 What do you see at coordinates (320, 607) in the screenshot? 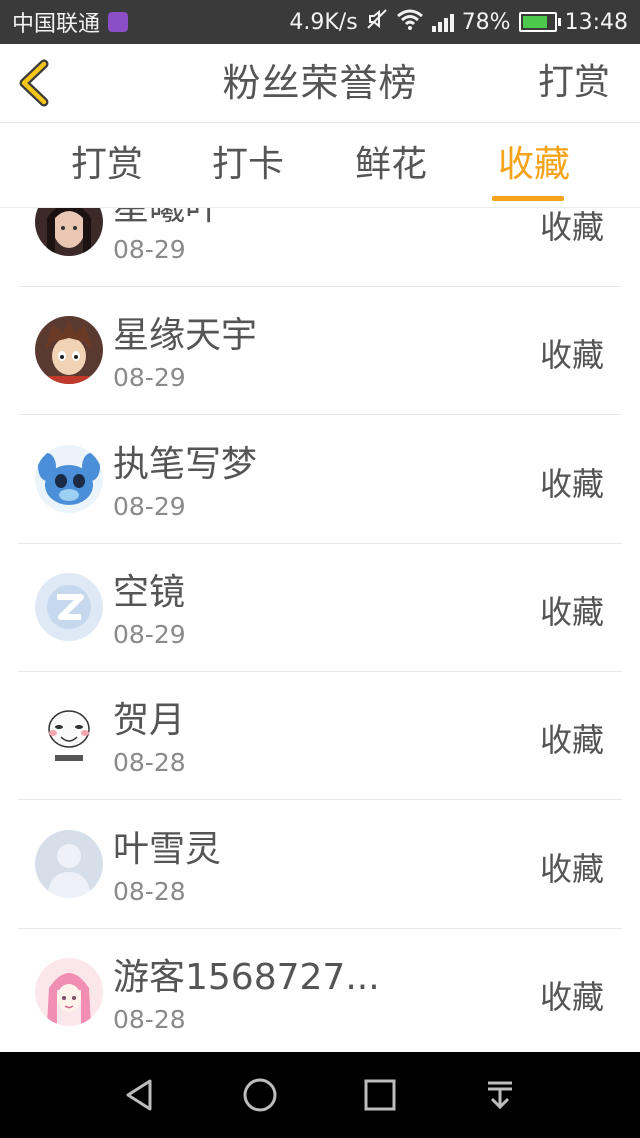
I see `list-item: 空镜 08-29 收藏` at bounding box center [320, 607].